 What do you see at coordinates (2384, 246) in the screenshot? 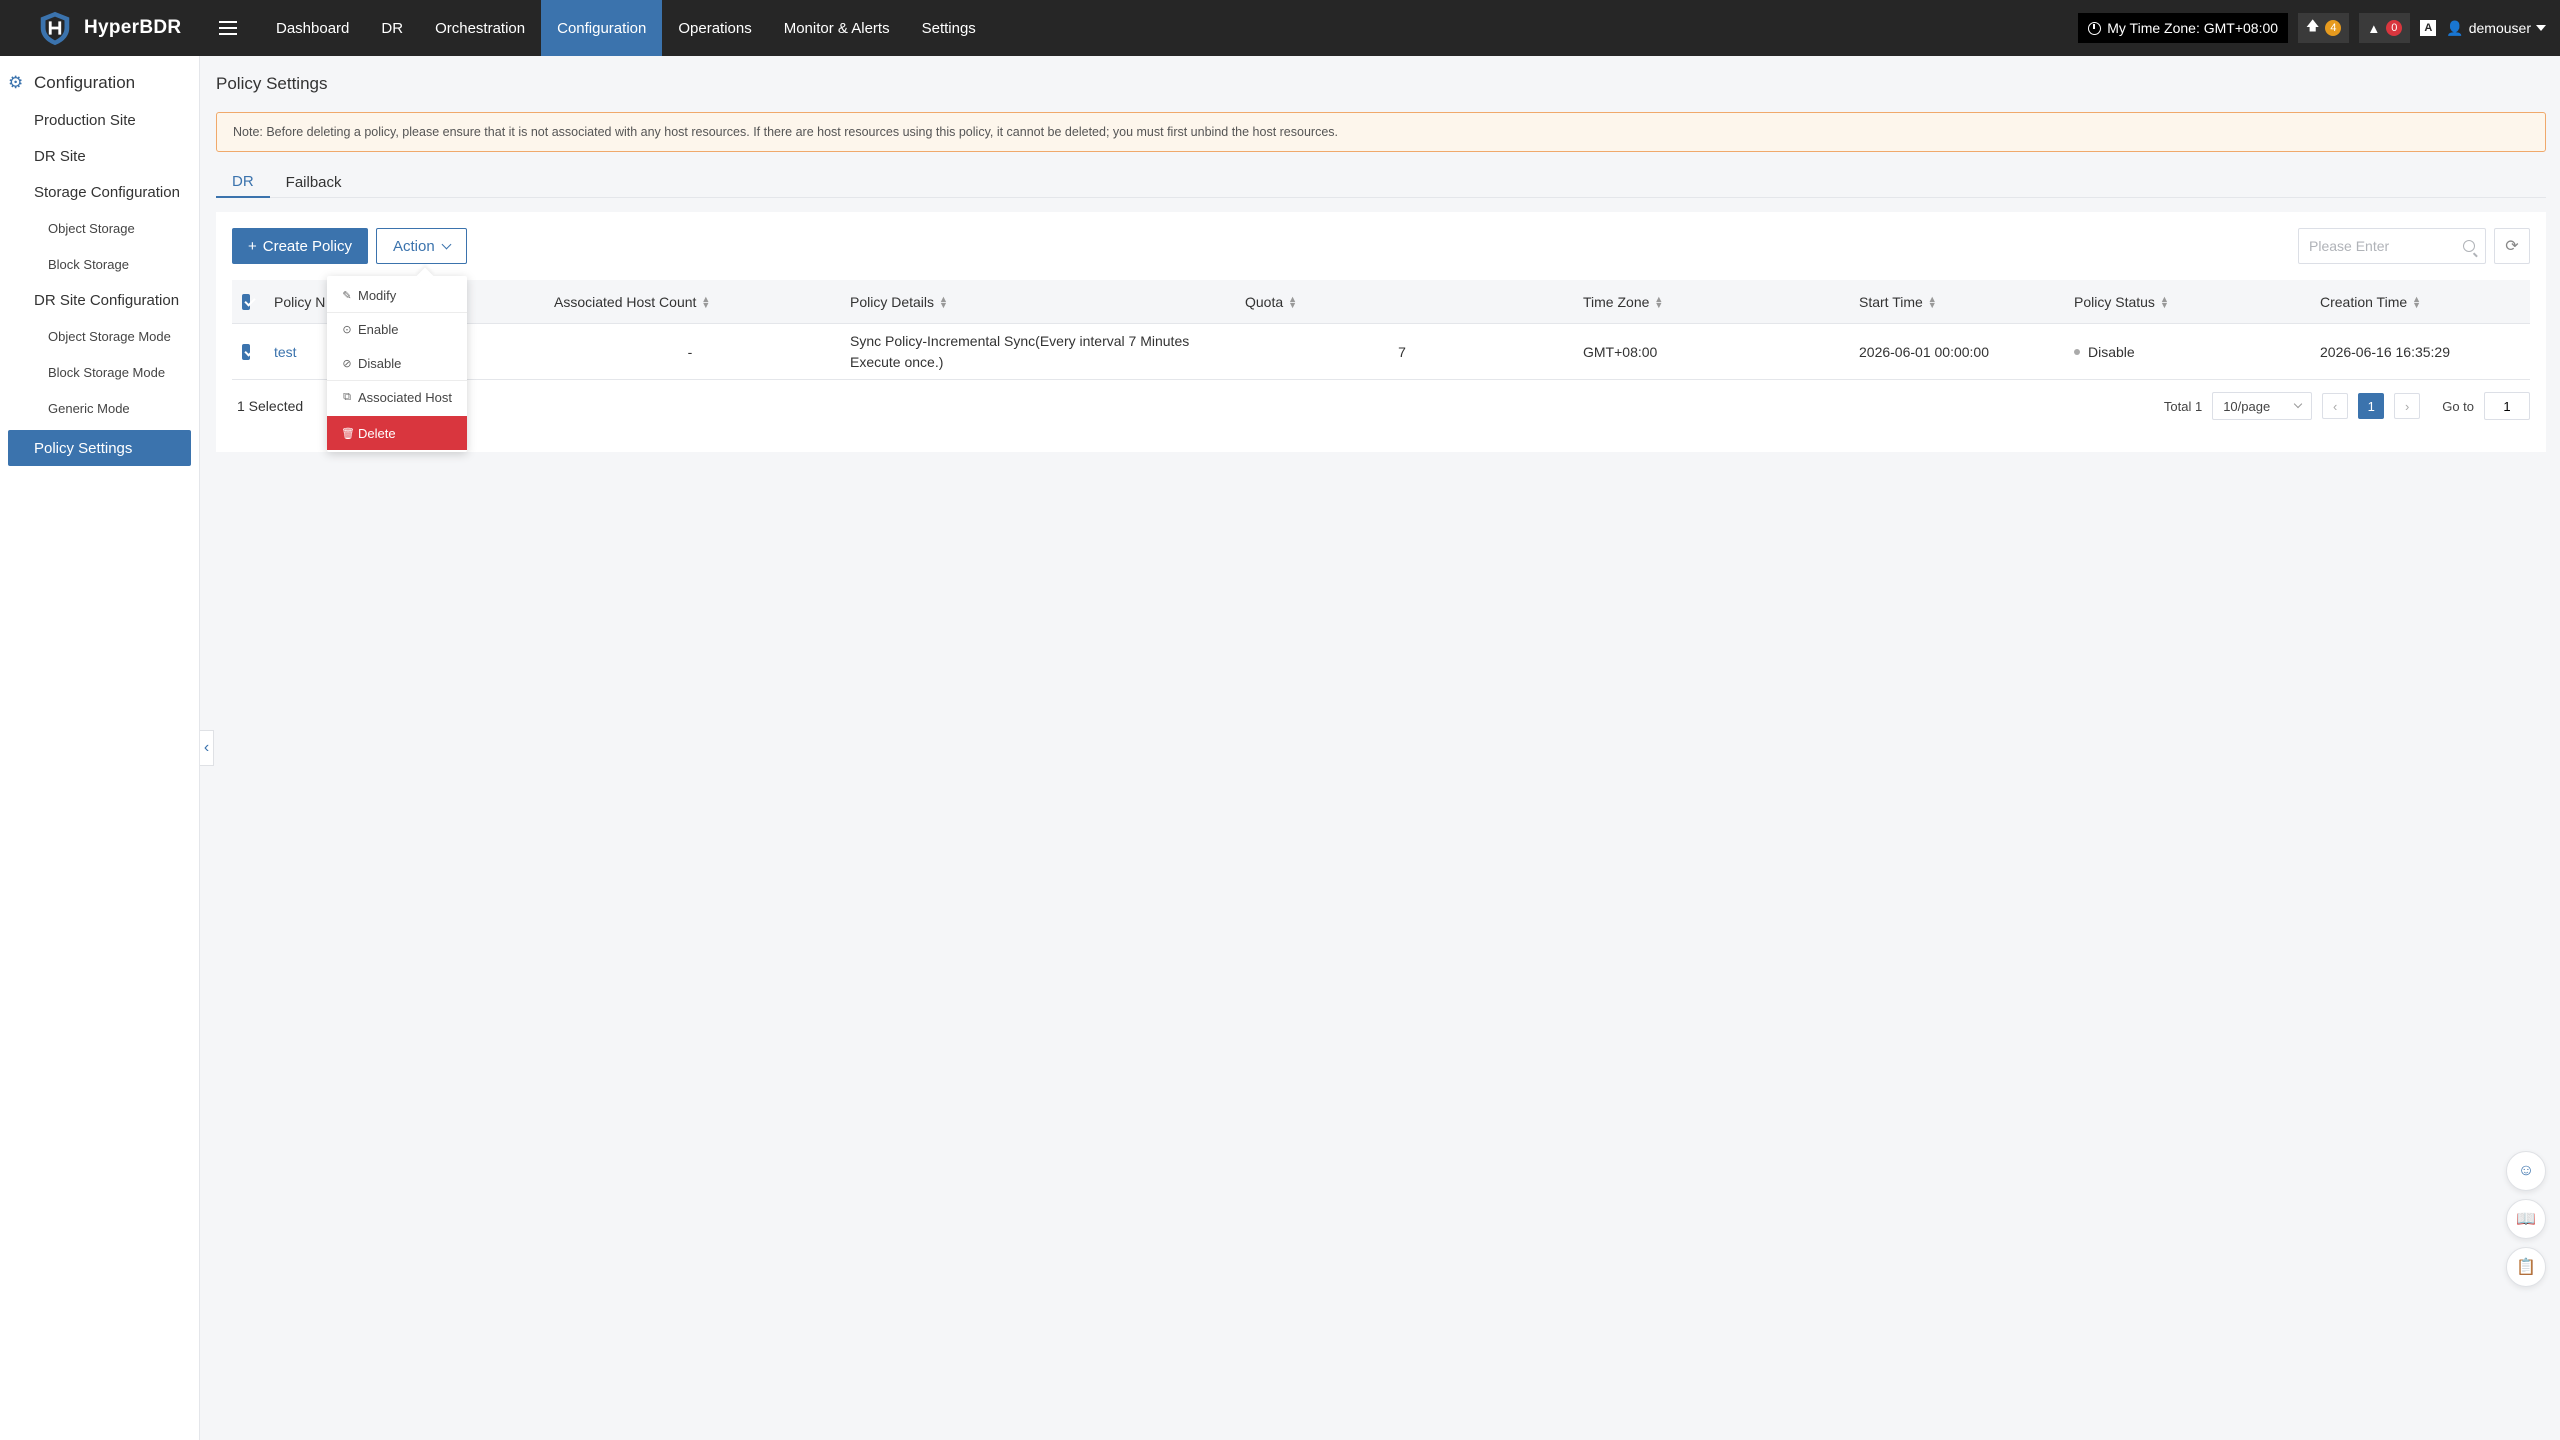
I see `search-input` at bounding box center [2384, 246].